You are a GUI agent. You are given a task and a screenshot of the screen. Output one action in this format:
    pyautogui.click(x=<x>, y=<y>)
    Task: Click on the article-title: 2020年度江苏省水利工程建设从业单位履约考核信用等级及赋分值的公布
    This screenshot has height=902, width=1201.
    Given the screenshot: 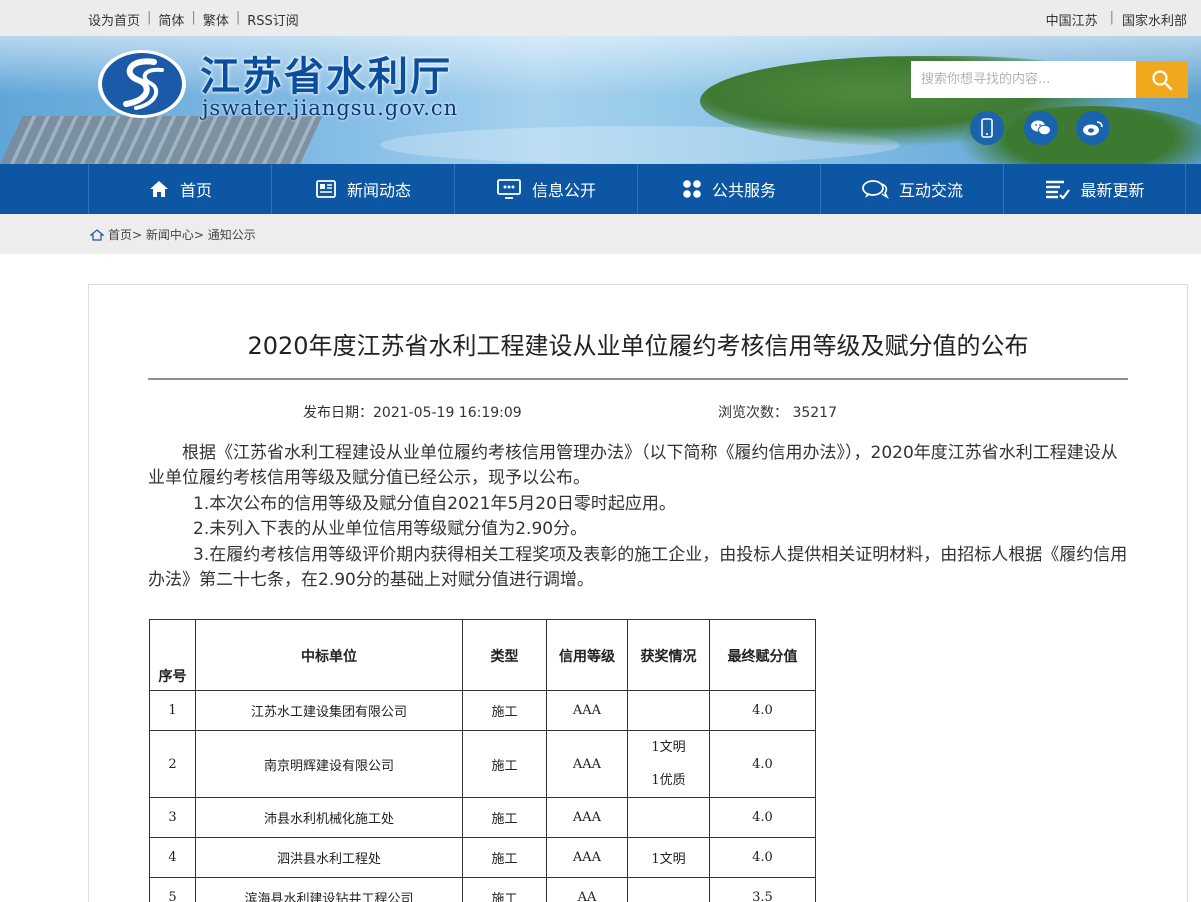 What is the action you would take?
    pyautogui.click(x=638, y=346)
    